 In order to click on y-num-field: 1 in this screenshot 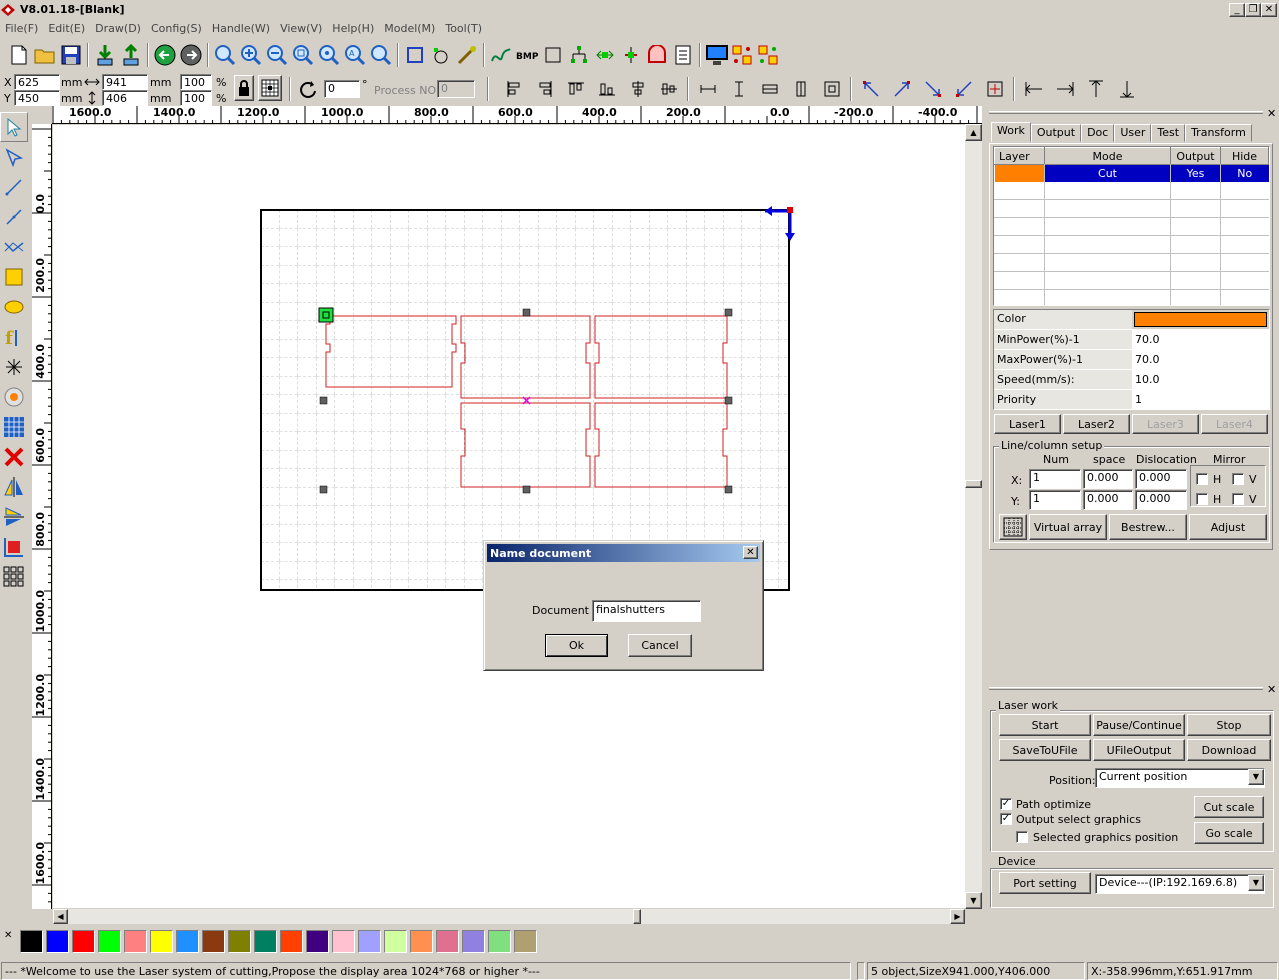, I will do `click(1055, 500)`.